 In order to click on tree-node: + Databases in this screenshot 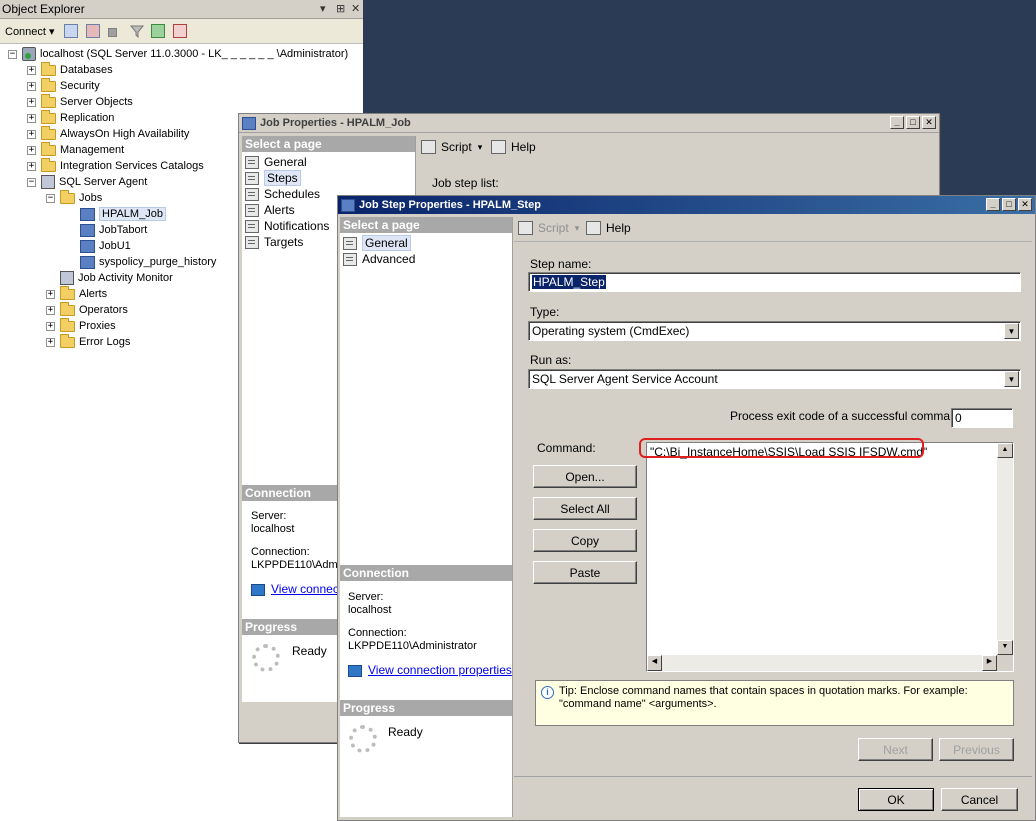, I will do `click(70, 69)`.